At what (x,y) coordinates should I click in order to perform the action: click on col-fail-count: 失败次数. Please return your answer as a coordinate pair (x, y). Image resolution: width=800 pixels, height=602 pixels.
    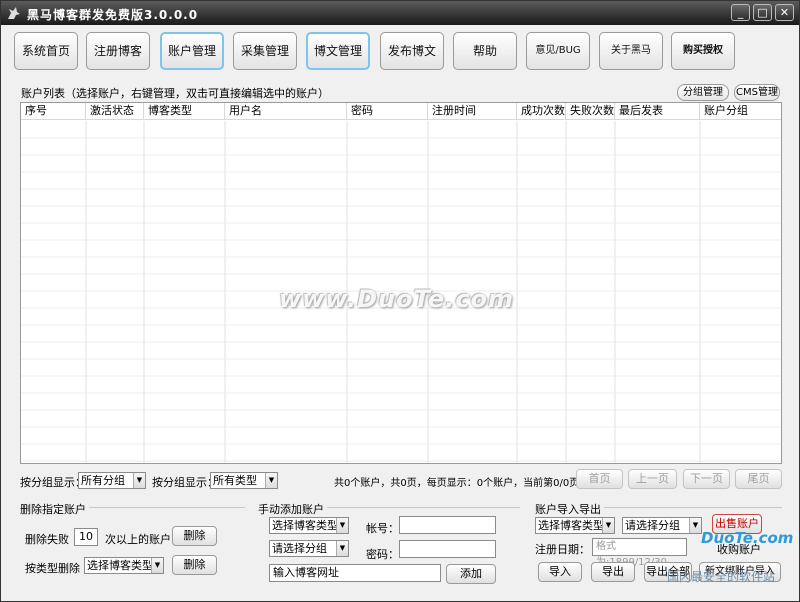
    Looking at the image, I should click on (590, 111).